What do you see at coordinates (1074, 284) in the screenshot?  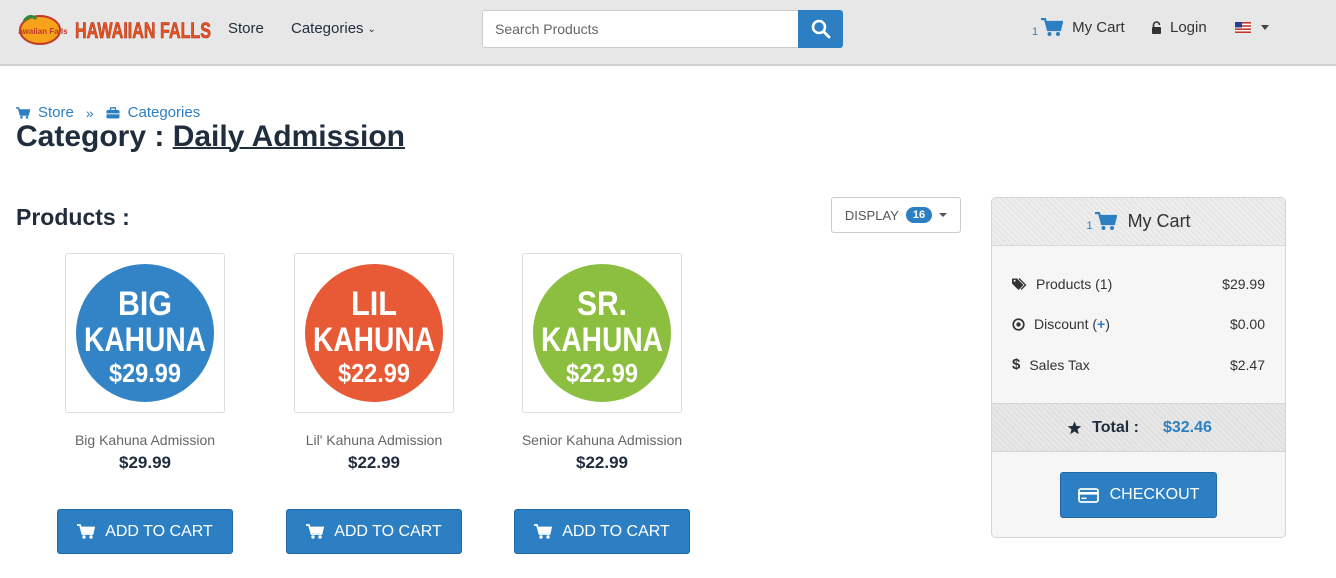 I see `cart-products-label: Products (1)` at bounding box center [1074, 284].